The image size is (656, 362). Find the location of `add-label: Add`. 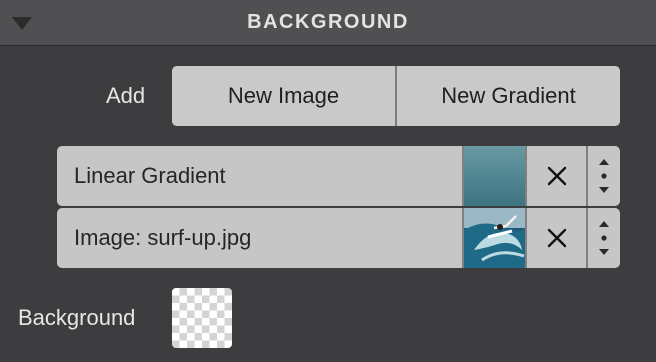

add-label: Add is located at coordinates (126, 95).